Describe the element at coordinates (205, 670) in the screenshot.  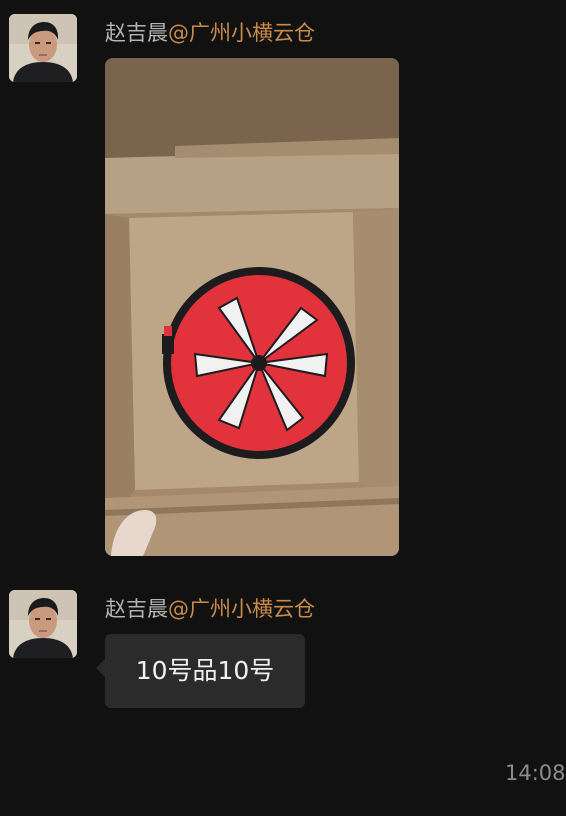
I see `message-text: 10号品10号` at that location.